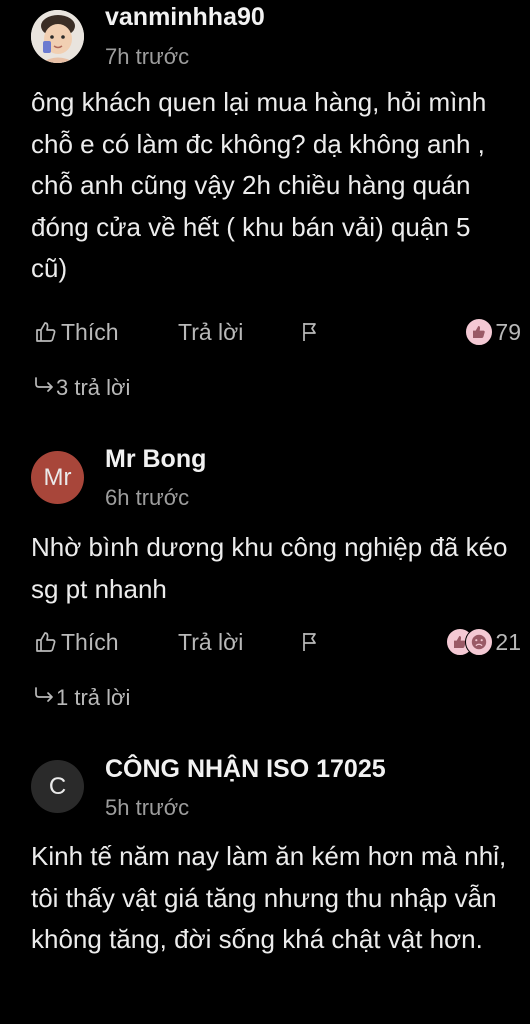 This screenshot has width=530, height=1024. Describe the element at coordinates (479, 642) in the screenshot. I see `sad-reaction-icon` at that location.